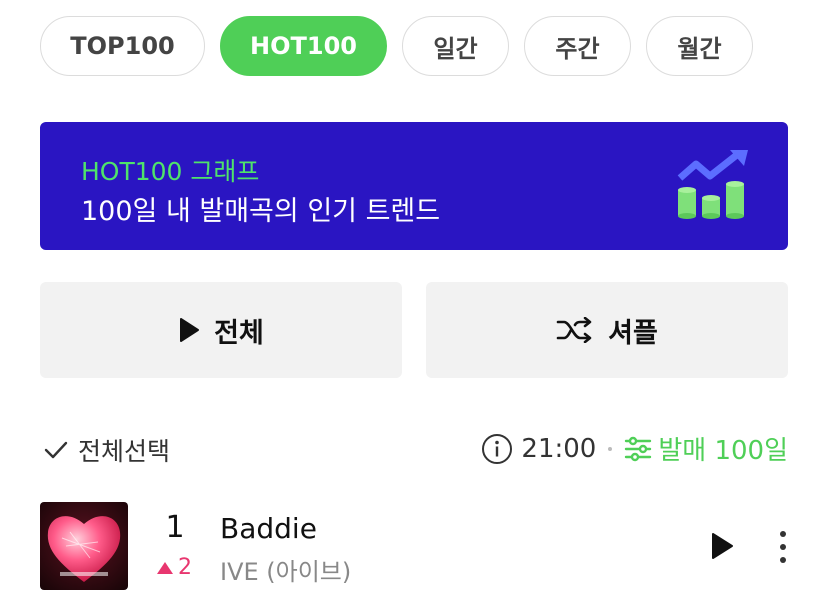  I want to click on tab-weekly: 주간, so click(577, 46).